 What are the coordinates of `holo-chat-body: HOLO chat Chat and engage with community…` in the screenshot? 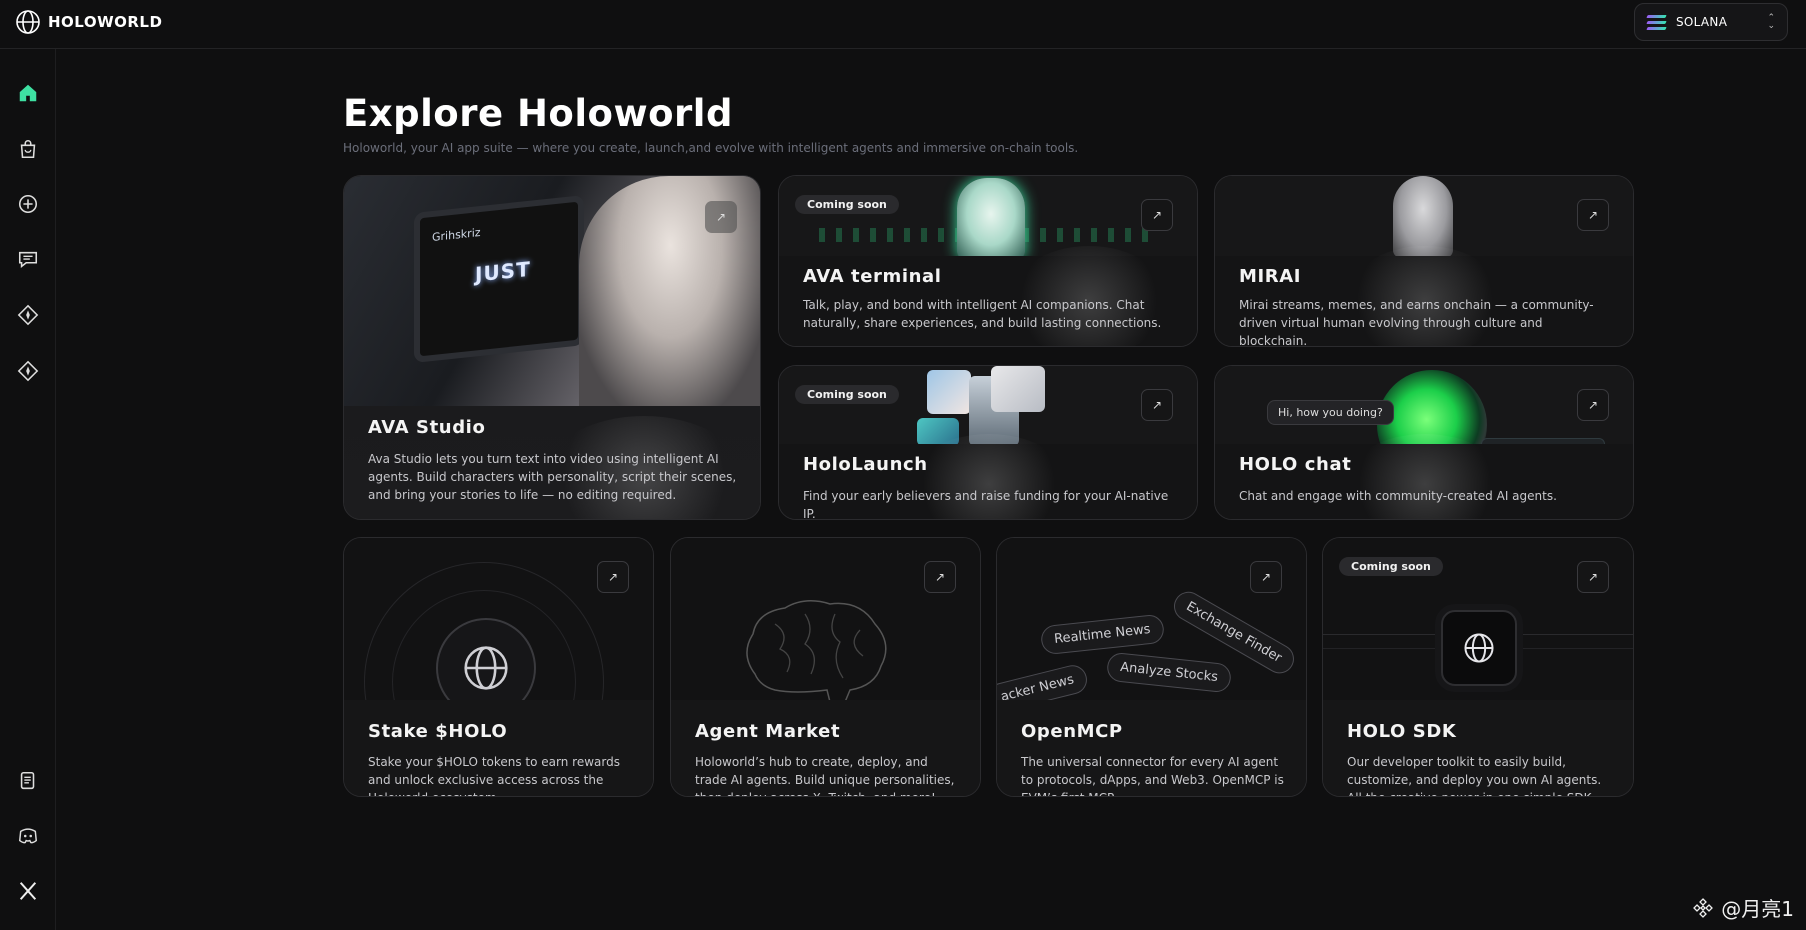 It's located at (1424, 476).